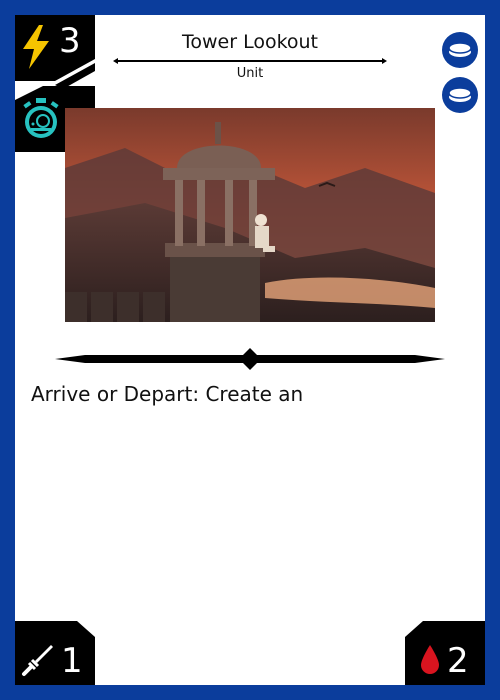 The width and height of the screenshot is (500, 700). What do you see at coordinates (55, 55) in the screenshot?
I see `cost-badge: 3` at bounding box center [55, 55].